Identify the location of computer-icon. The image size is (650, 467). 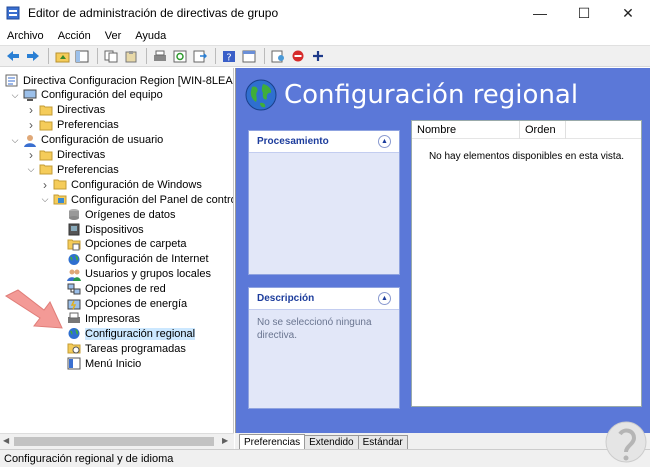
(30, 95).